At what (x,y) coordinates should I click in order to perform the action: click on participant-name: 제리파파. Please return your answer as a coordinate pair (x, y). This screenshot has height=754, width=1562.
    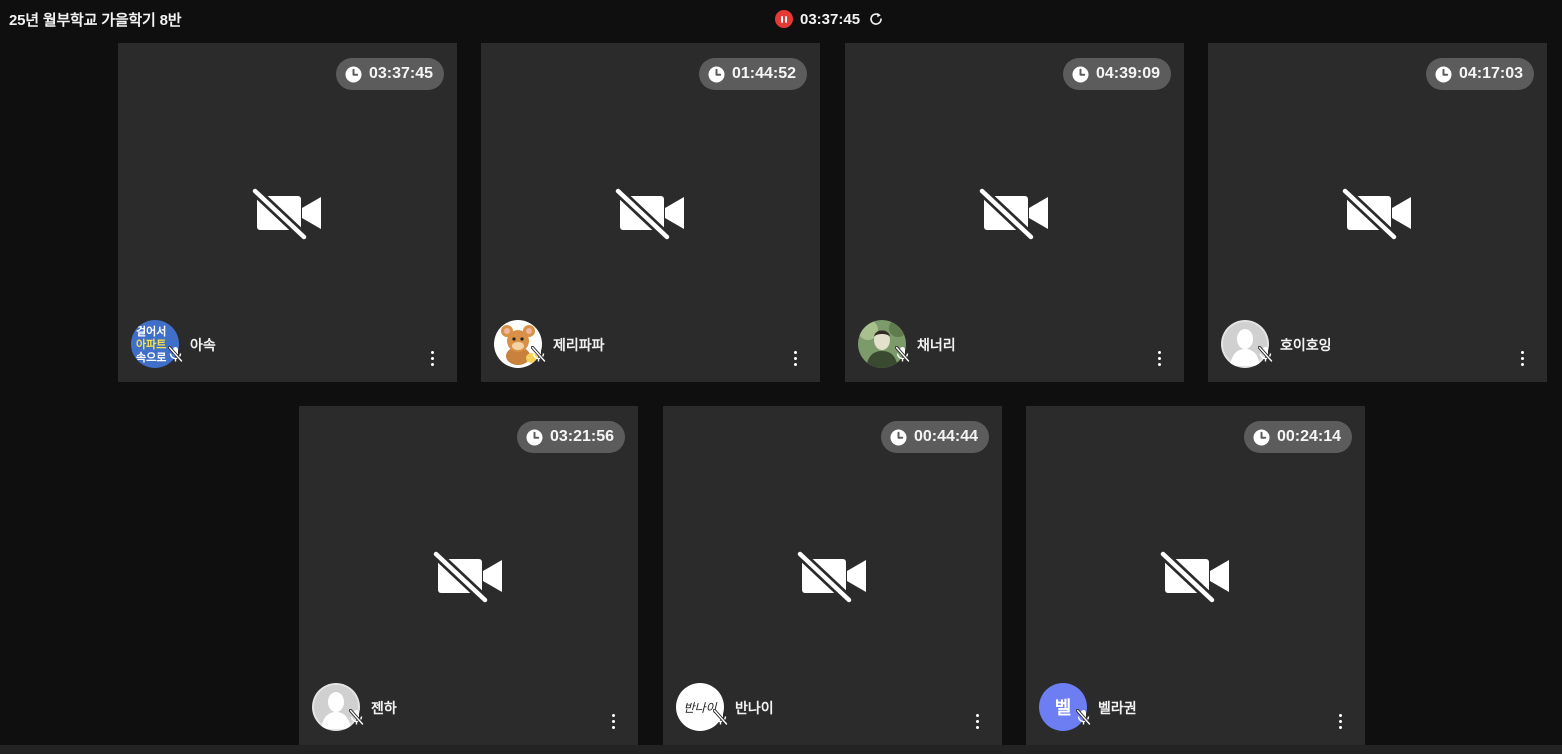
    Looking at the image, I should click on (579, 345).